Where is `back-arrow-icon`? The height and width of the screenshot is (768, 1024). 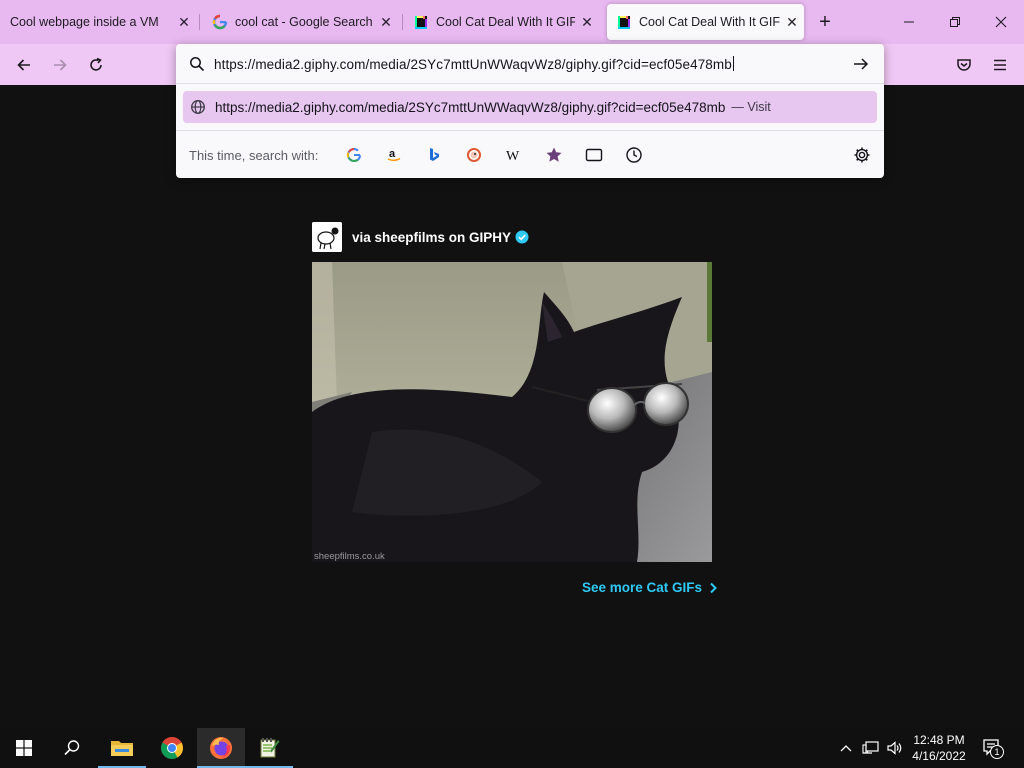 back-arrow-icon is located at coordinates (23, 65).